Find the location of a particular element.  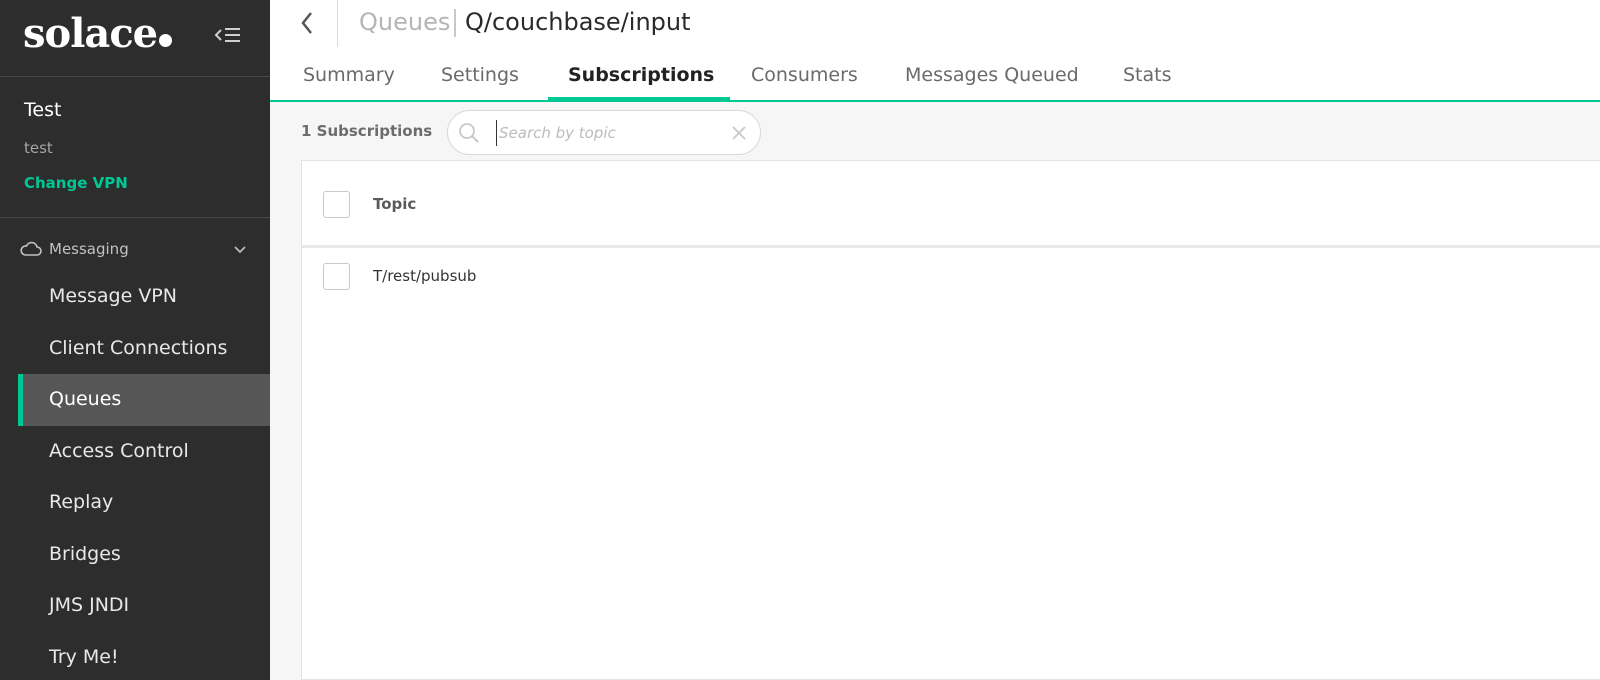

solace-logo: solace is located at coordinates (98, 33).